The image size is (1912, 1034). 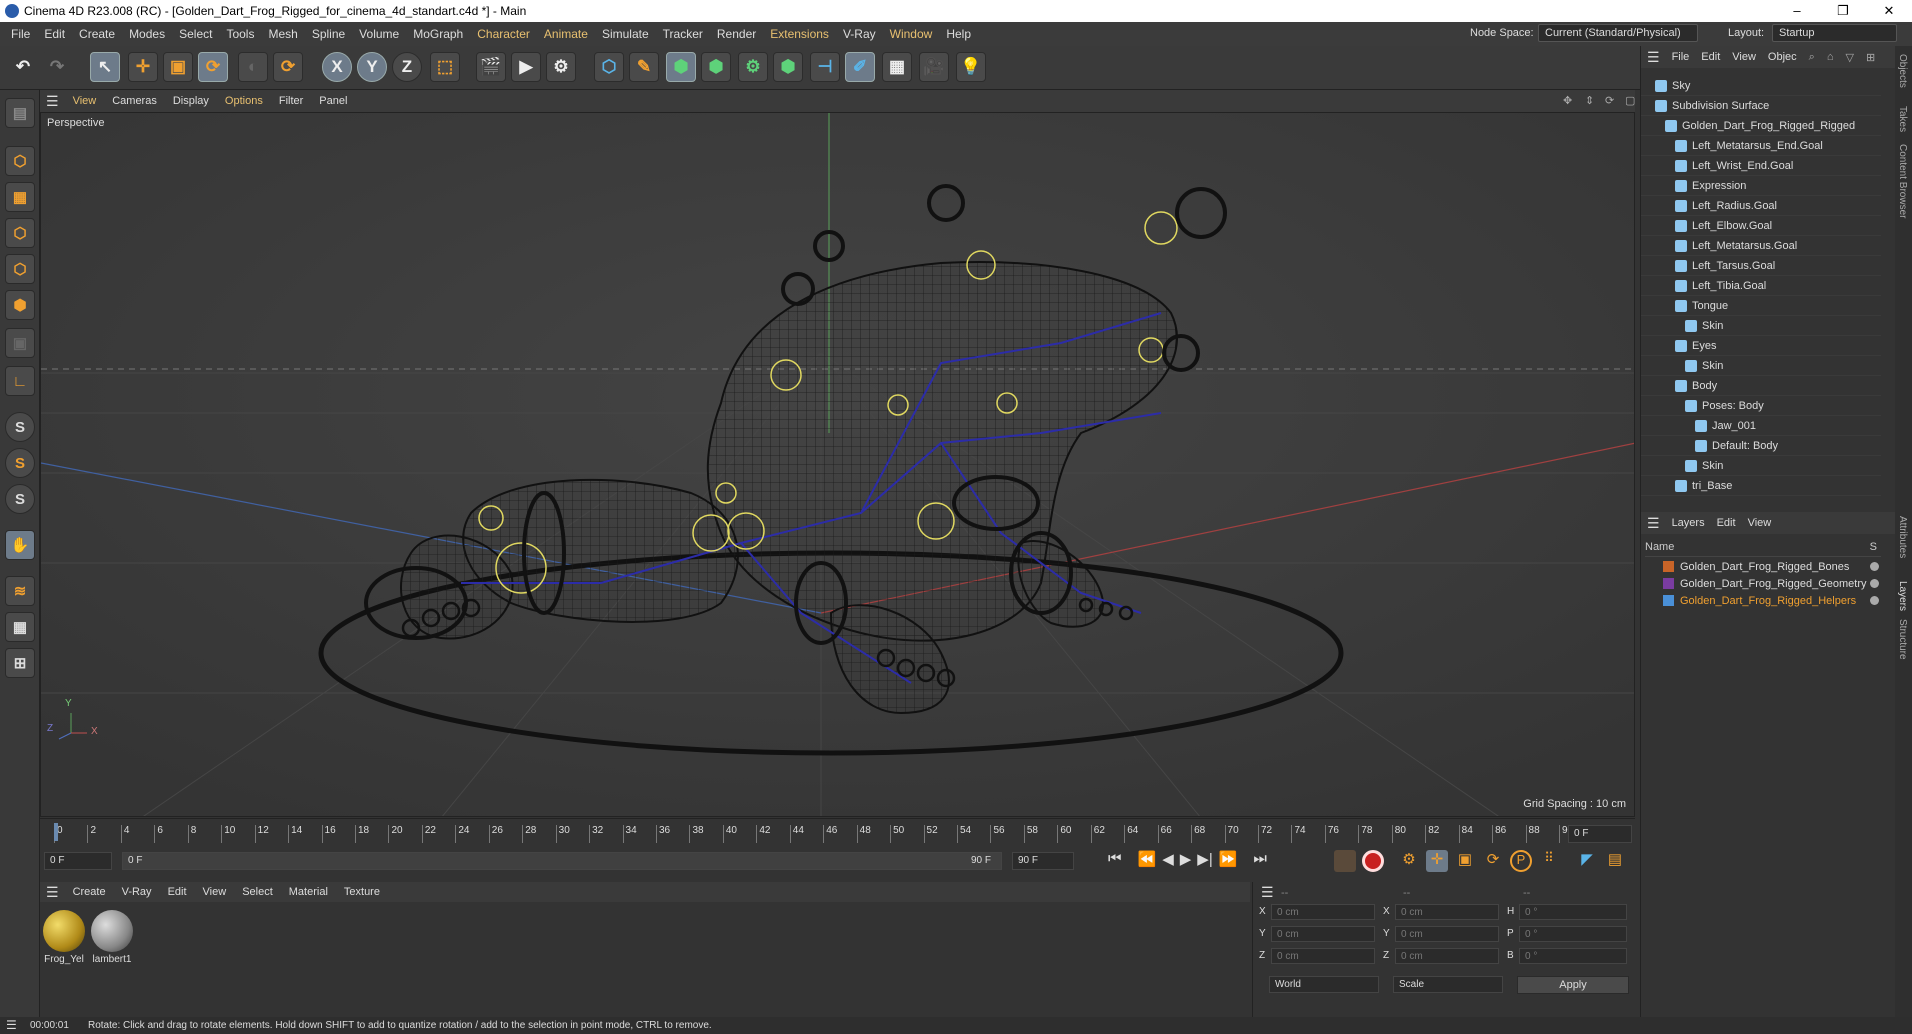 What do you see at coordinates (859, 34) in the screenshot?
I see `menu-v-ray: V-Ray` at bounding box center [859, 34].